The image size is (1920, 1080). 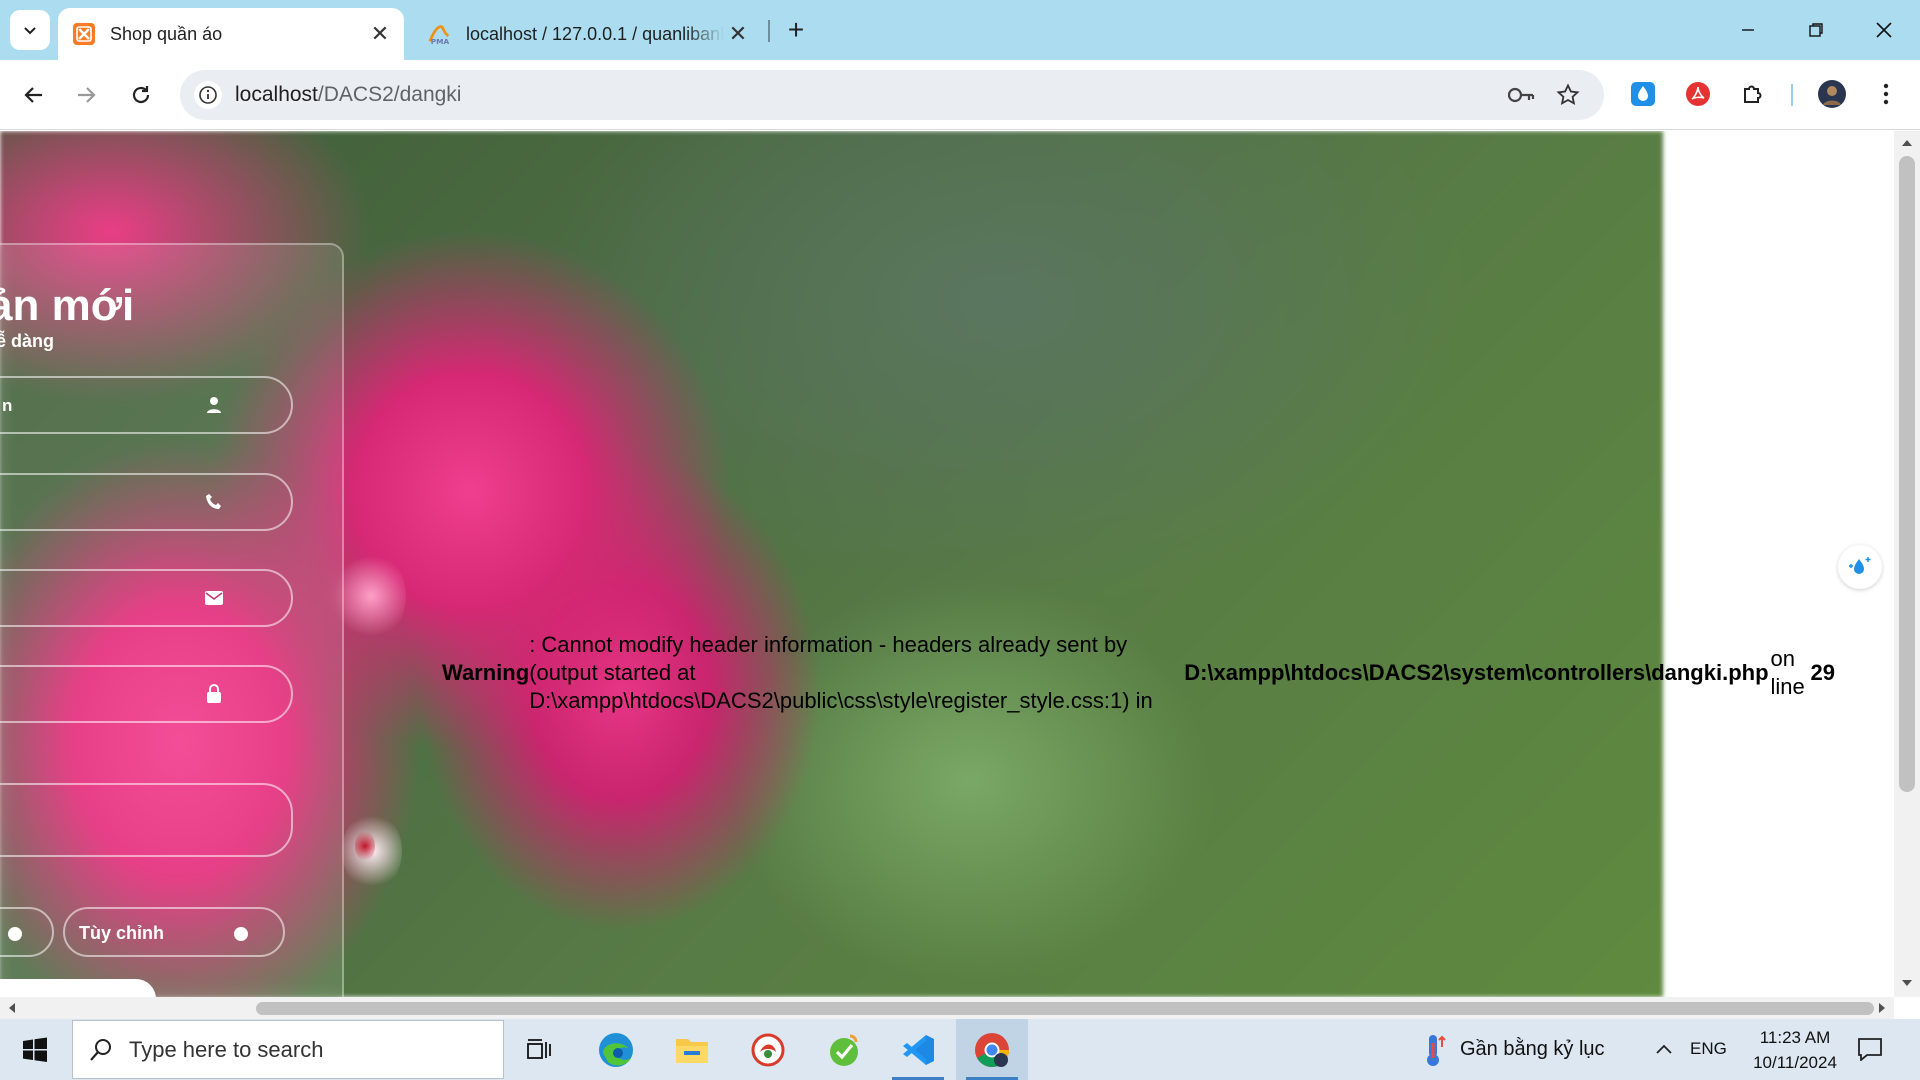 What do you see at coordinates (288, 1049) in the screenshot?
I see `taskbar-search-box: Type here to search` at bounding box center [288, 1049].